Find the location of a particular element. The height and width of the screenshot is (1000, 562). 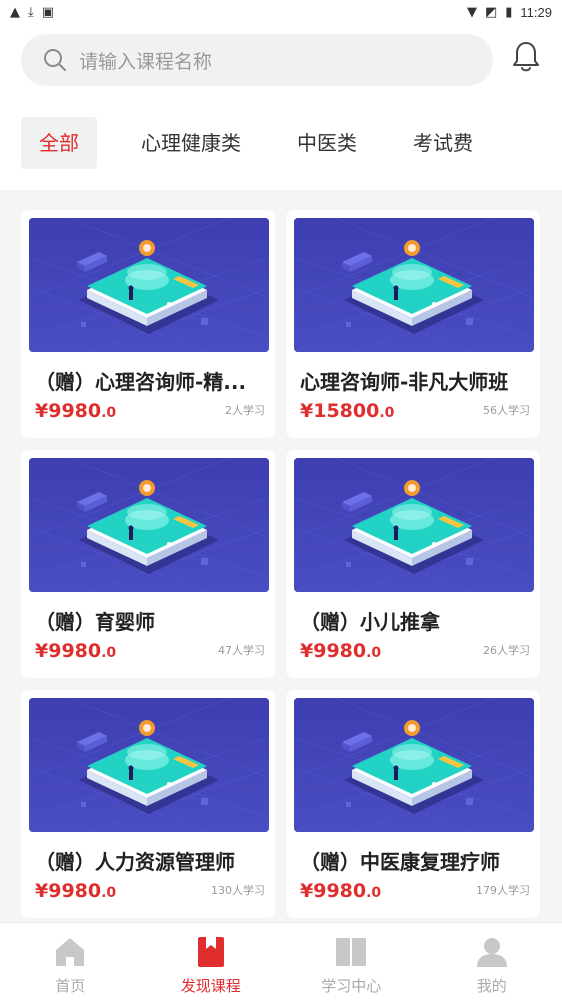

course-card: （赠）育婴师 ¥9980.0 47人学习 is located at coordinates (148, 564).